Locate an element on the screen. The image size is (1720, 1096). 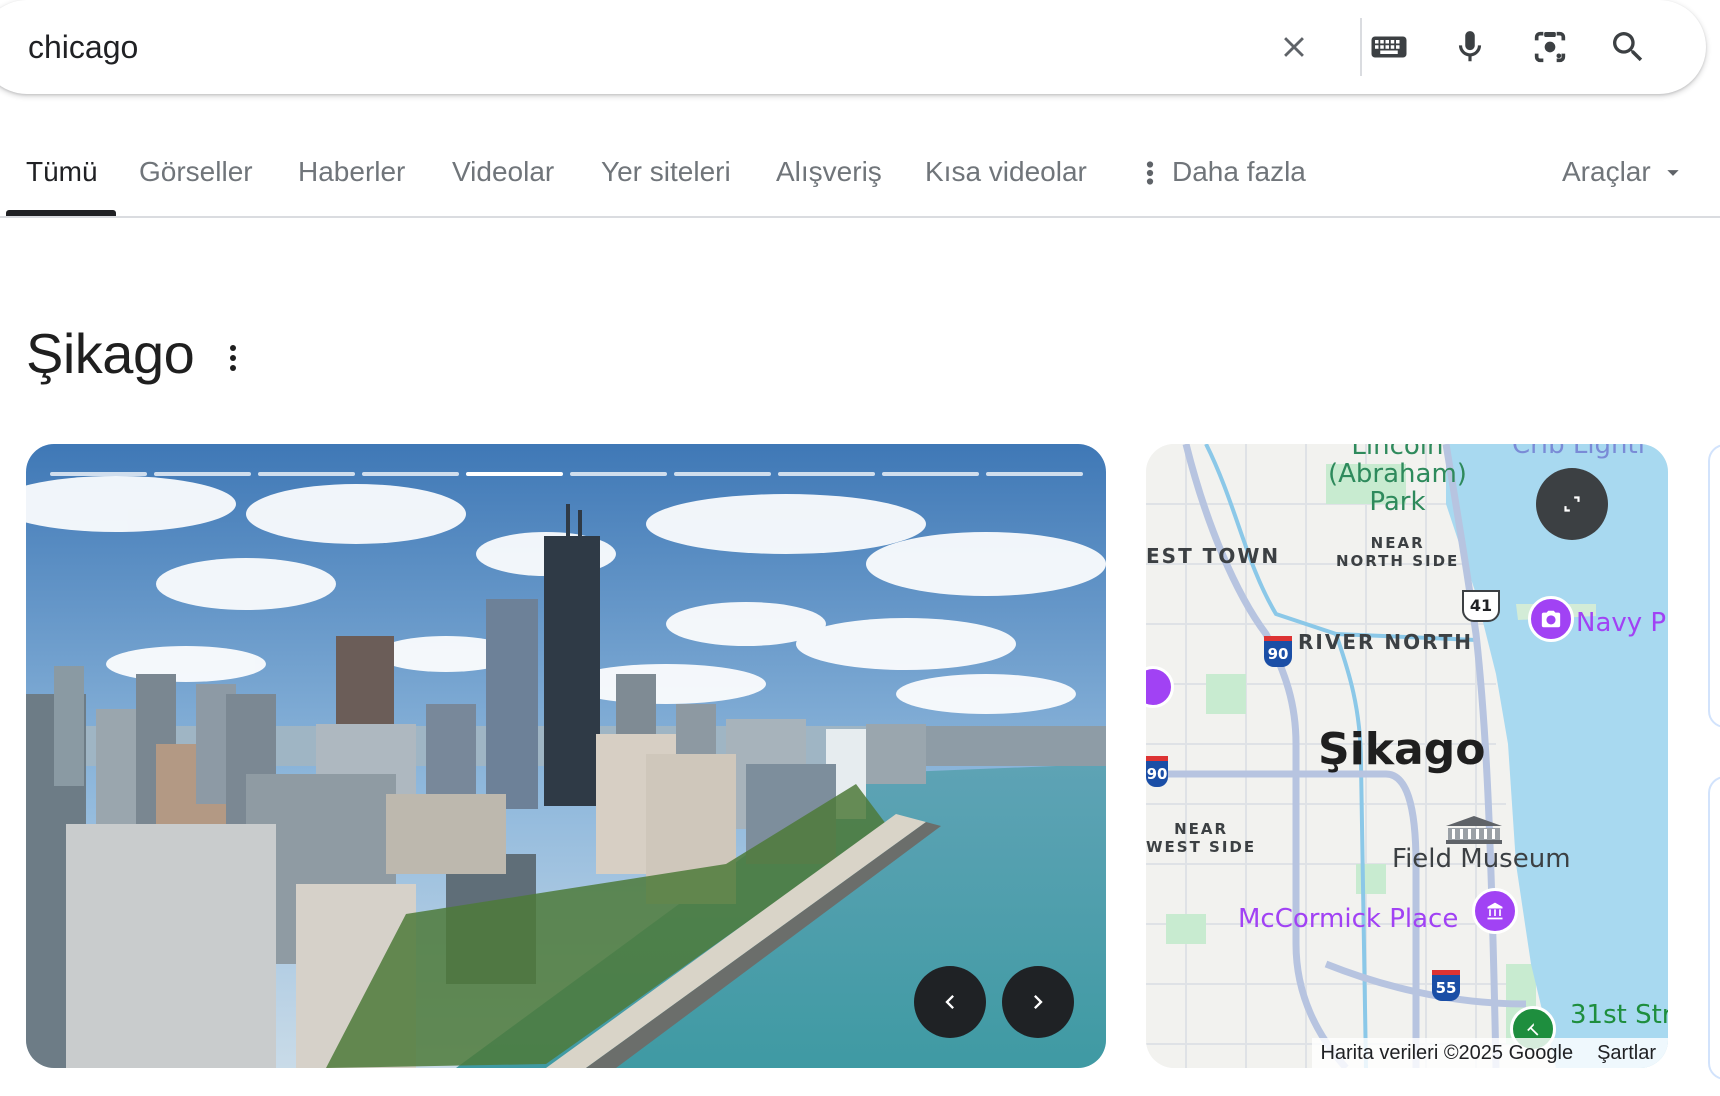
chevron-left-icon is located at coordinates (949, 1002).